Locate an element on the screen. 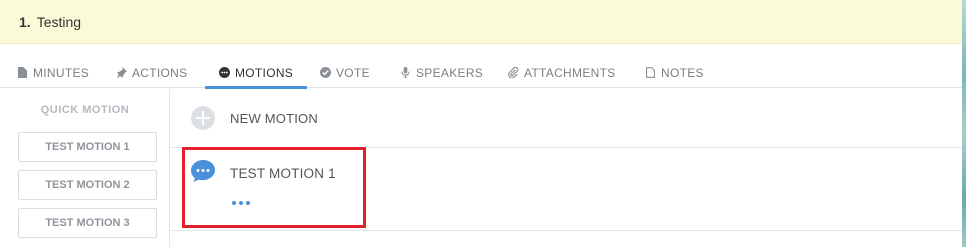 This screenshot has width=966, height=247. tab-attachments: ATTACHMENTS is located at coordinates (562, 72).